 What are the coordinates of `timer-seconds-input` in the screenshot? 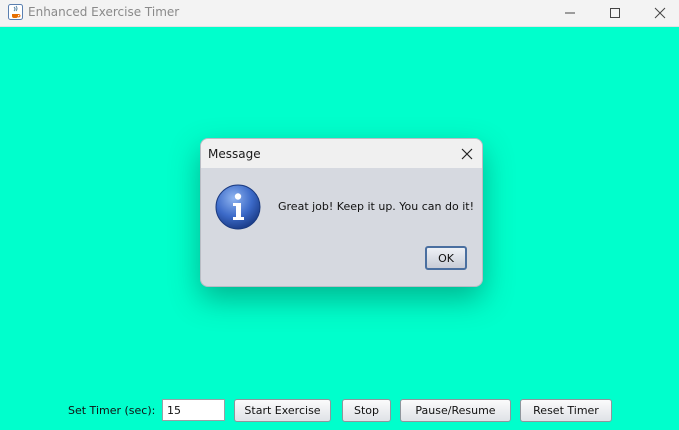 It's located at (193, 410).